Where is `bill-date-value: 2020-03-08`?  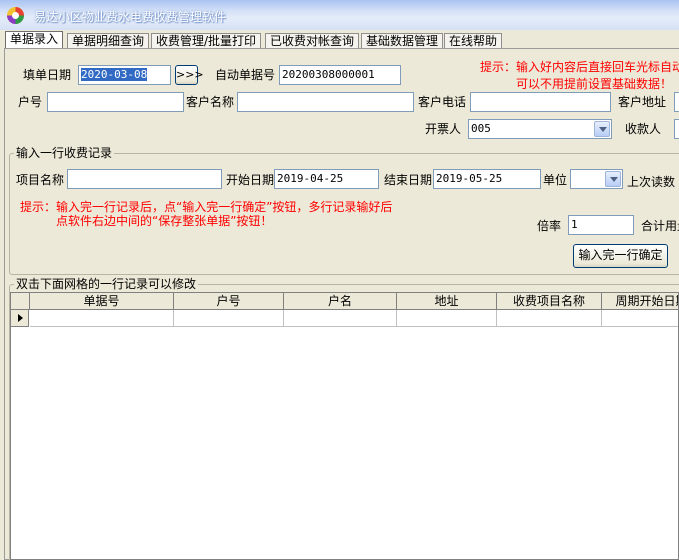
bill-date-value: 2020-03-08 is located at coordinates (114, 74).